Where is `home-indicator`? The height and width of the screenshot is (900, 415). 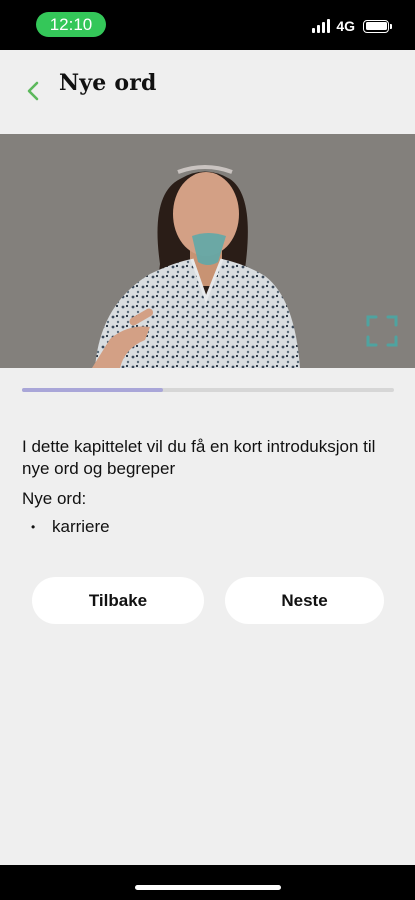 home-indicator is located at coordinates (208, 887).